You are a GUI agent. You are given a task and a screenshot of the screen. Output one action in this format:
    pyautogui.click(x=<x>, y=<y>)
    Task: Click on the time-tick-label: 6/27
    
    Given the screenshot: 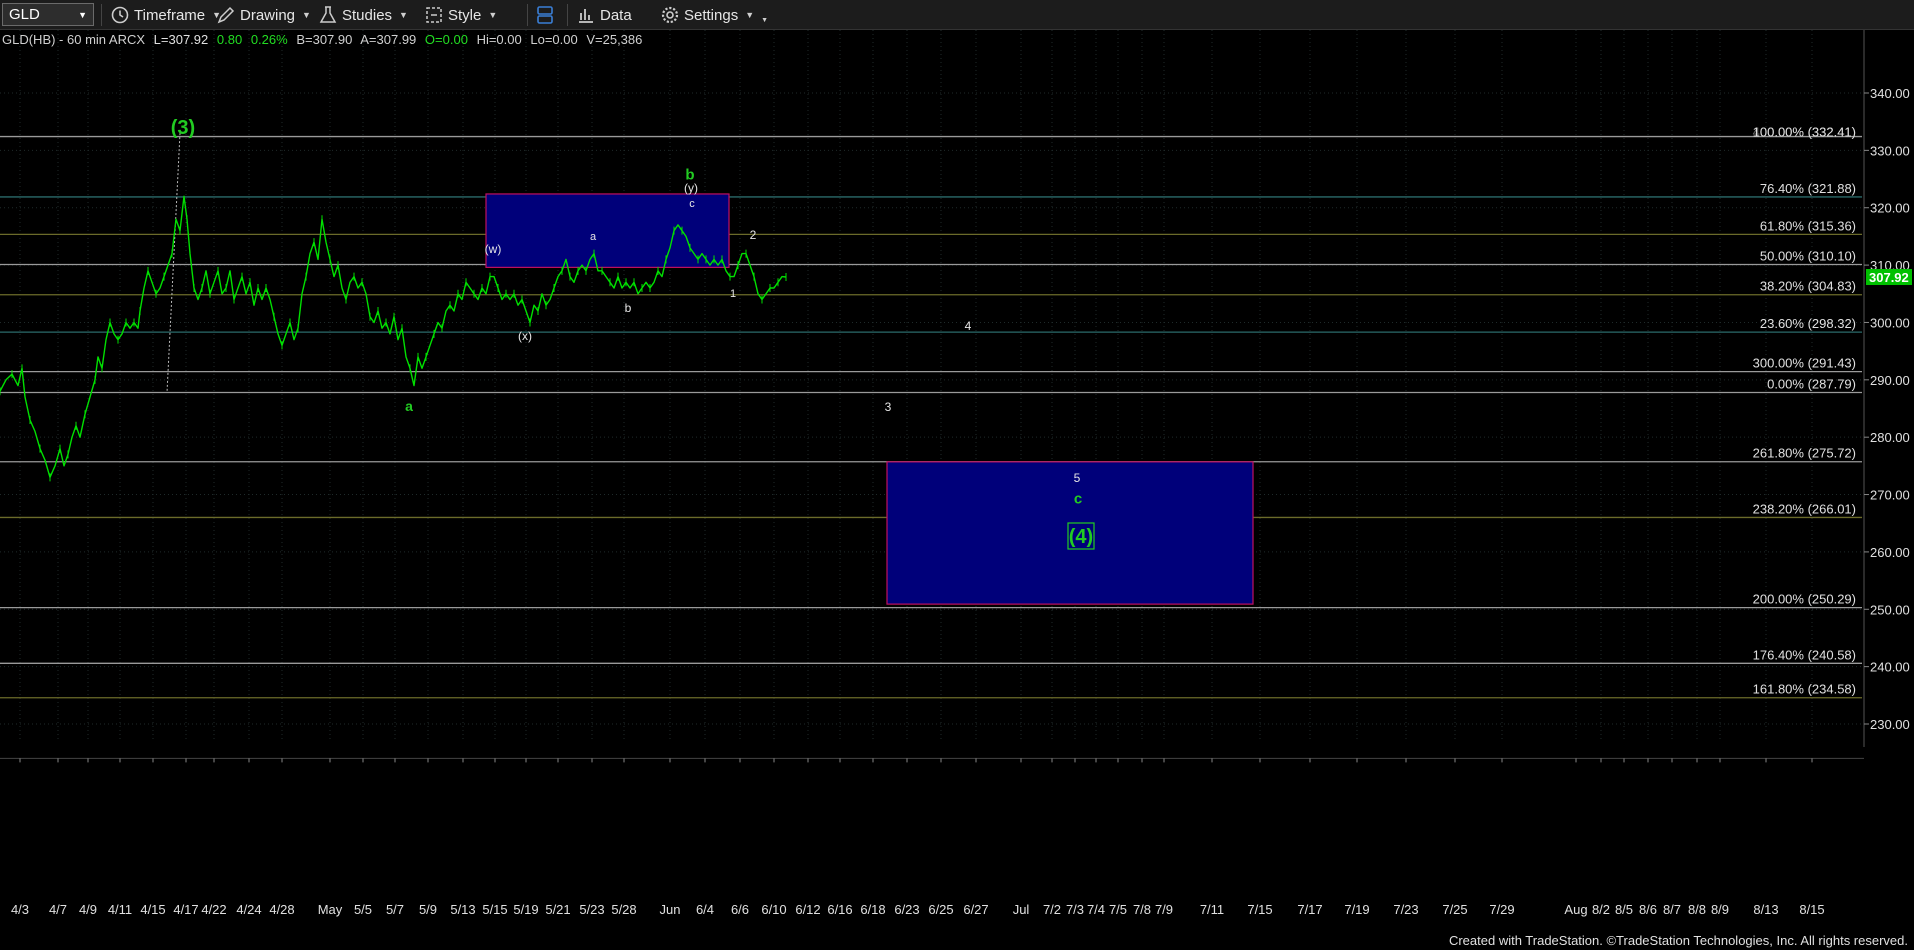 What is the action you would take?
    pyautogui.click(x=975, y=909)
    